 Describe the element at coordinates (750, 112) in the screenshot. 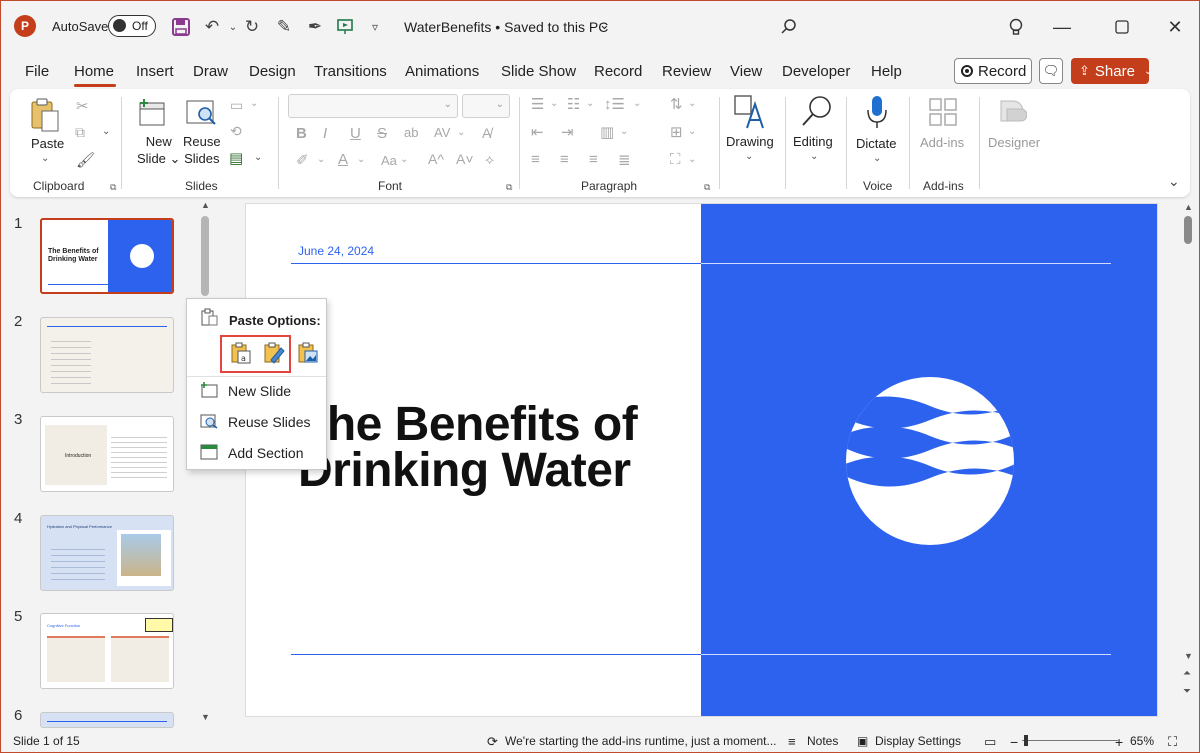

I see `drawing-icon` at that location.